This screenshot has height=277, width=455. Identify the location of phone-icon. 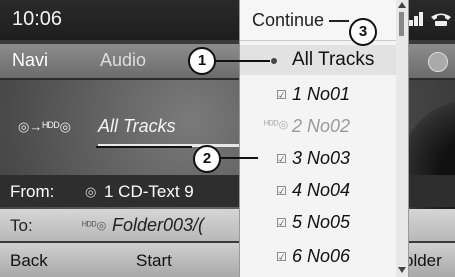
(441, 19).